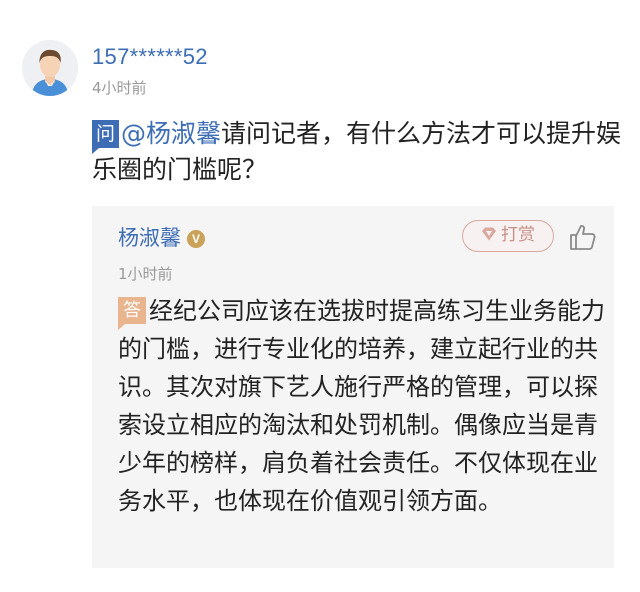 The width and height of the screenshot is (640, 592). What do you see at coordinates (145, 274) in the screenshot?
I see `answer-timestamp: 1小时前` at bounding box center [145, 274].